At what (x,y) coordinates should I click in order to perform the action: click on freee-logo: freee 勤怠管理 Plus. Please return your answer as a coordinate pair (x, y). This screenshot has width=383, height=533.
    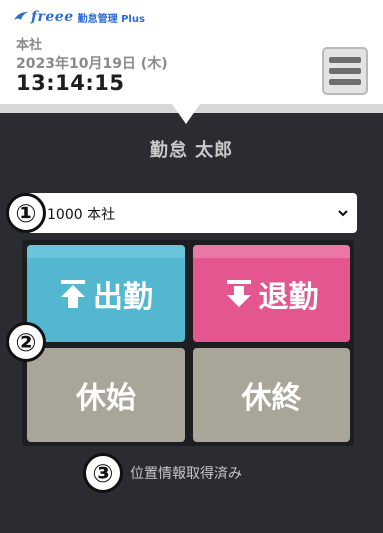
    Looking at the image, I should click on (79, 17).